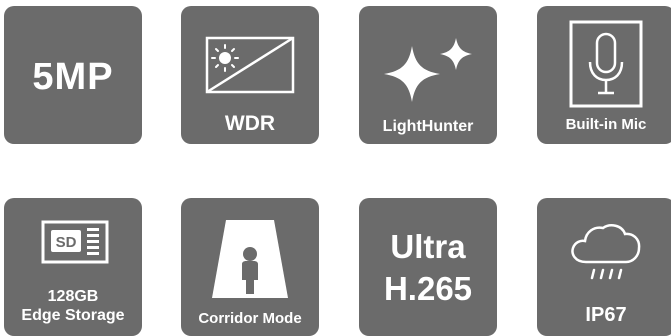 Image resolution: width=671 pixels, height=336 pixels. What do you see at coordinates (428, 70) in the screenshot?
I see `sparkle-stars-icon` at bounding box center [428, 70].